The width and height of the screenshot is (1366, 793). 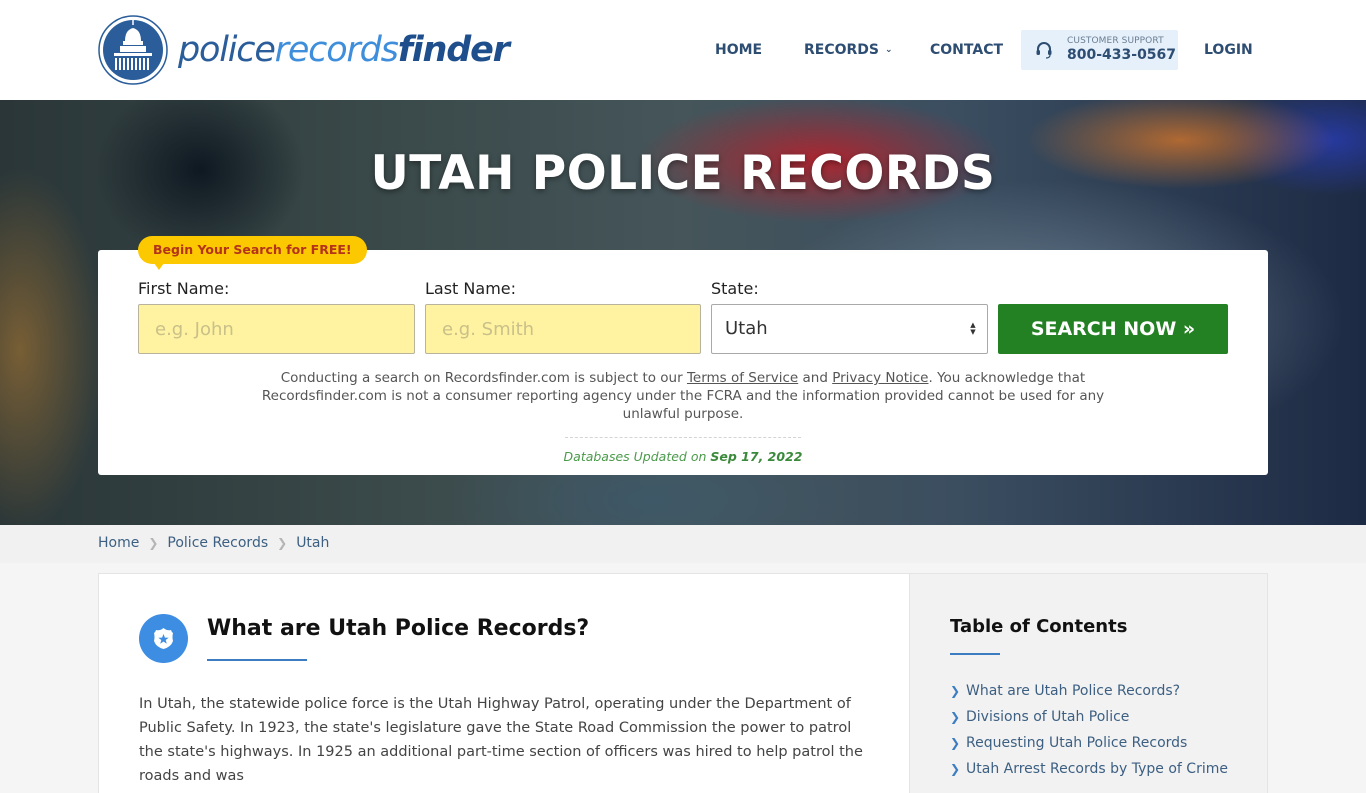 What do you see at coordinates (683, 544) in the screenshot?
I see `breadcrumb-bar: Home ❯ Police Records ❯ Utah` at bounding box center [683, 544].